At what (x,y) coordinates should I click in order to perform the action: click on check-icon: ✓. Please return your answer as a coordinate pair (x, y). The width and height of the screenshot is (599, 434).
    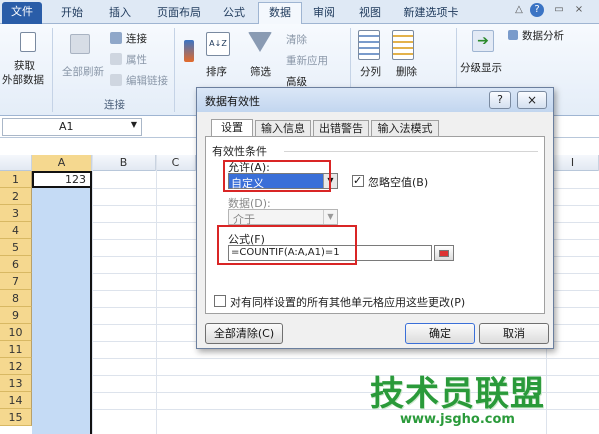
    Looking at the image, I should click on (358, 180).